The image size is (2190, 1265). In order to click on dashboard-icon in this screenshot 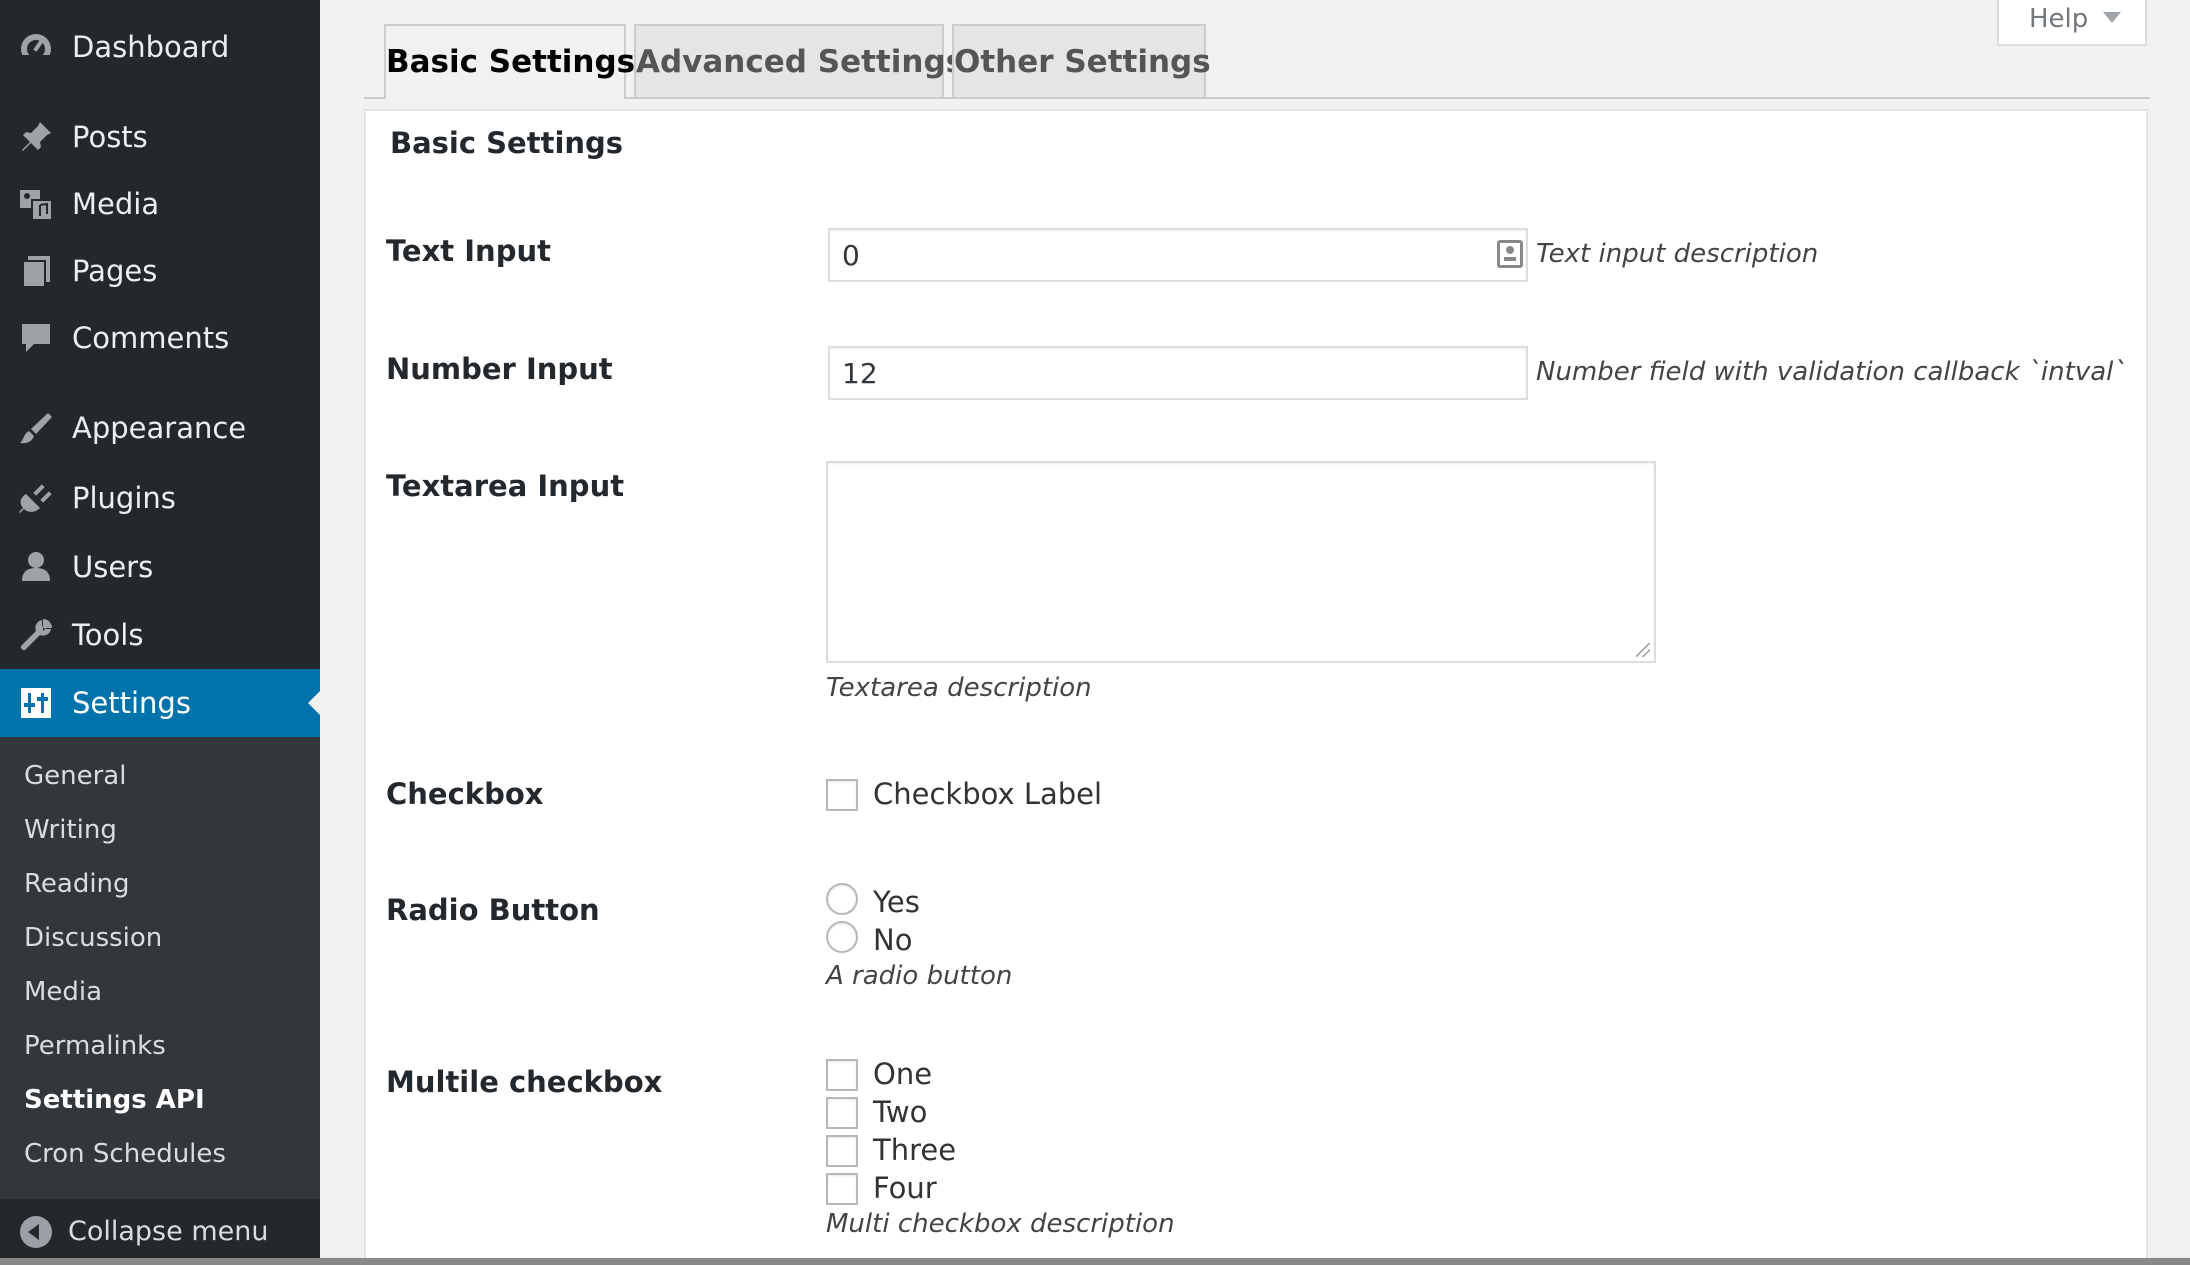, I will do `click(36, 47)`.